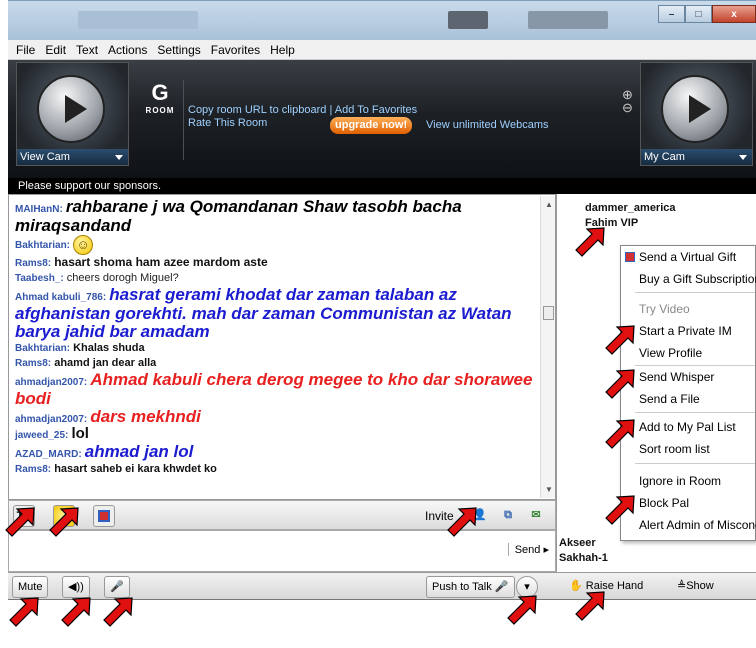 The width and height of the screenshot is (756, 648). I want to click on menu-help: Help, so click(282, 50).